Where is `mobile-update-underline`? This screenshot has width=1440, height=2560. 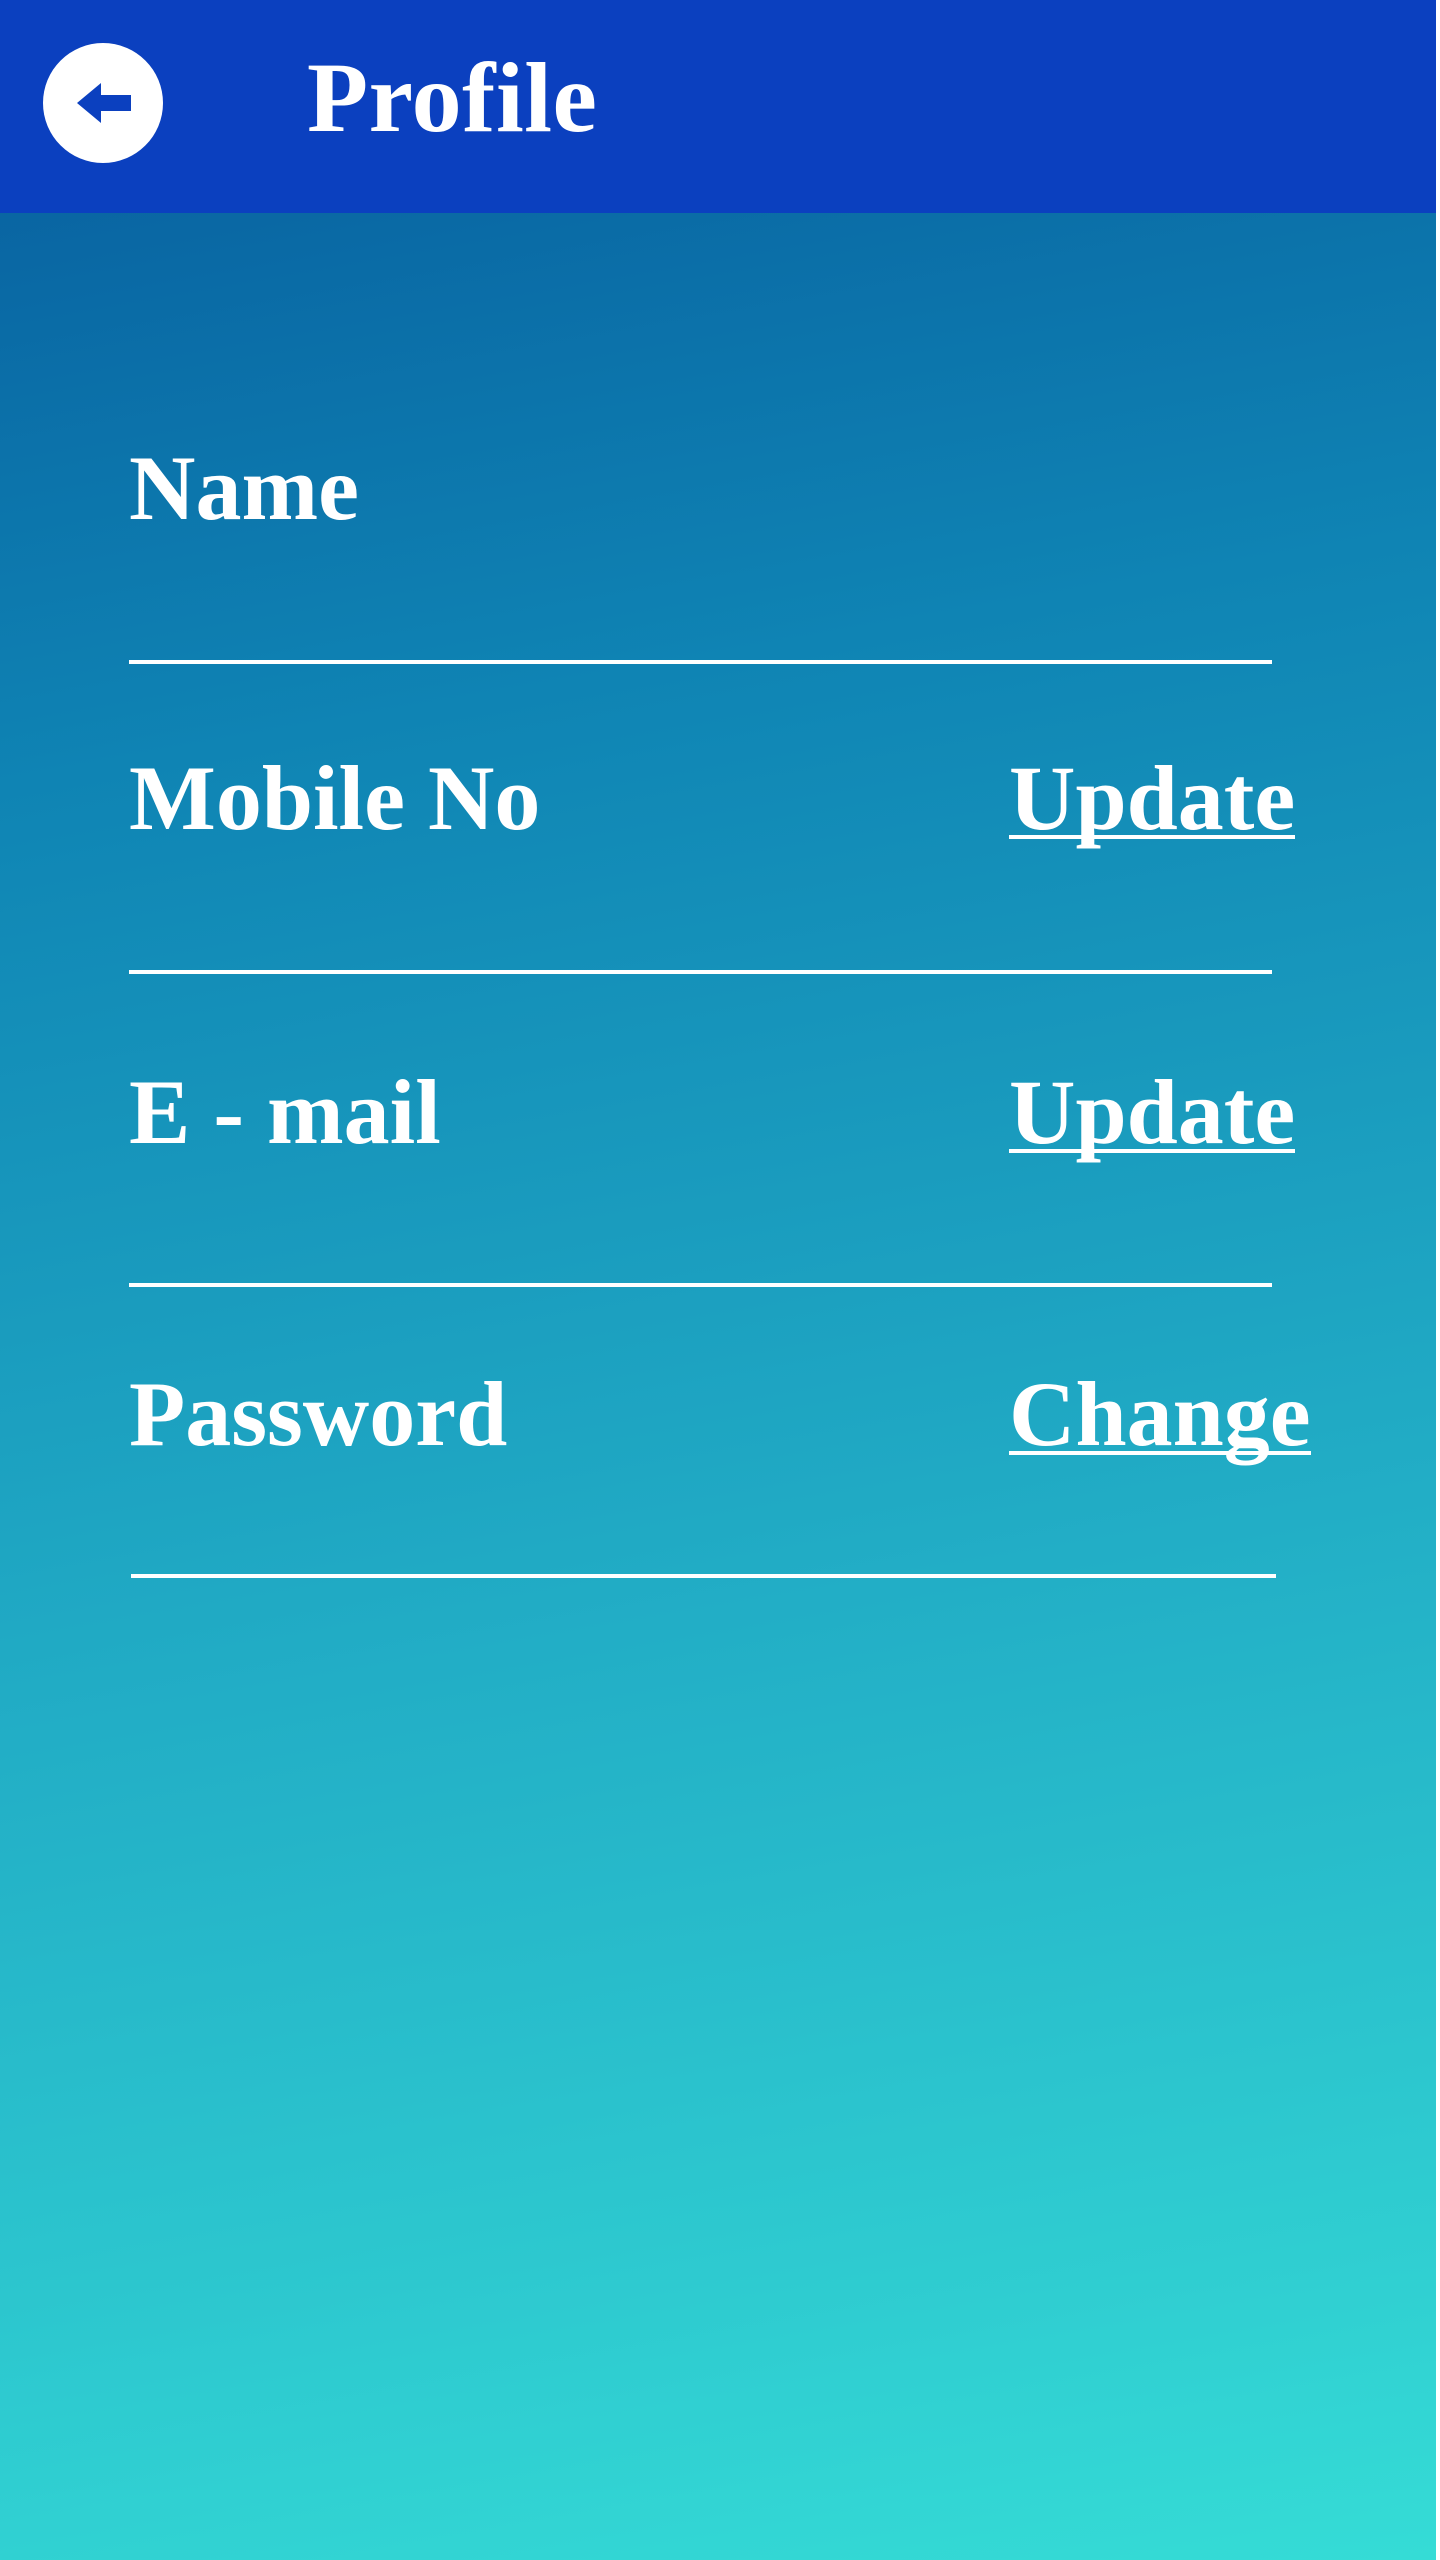 mobile-update-underline is located at coordinates (1152, 837).